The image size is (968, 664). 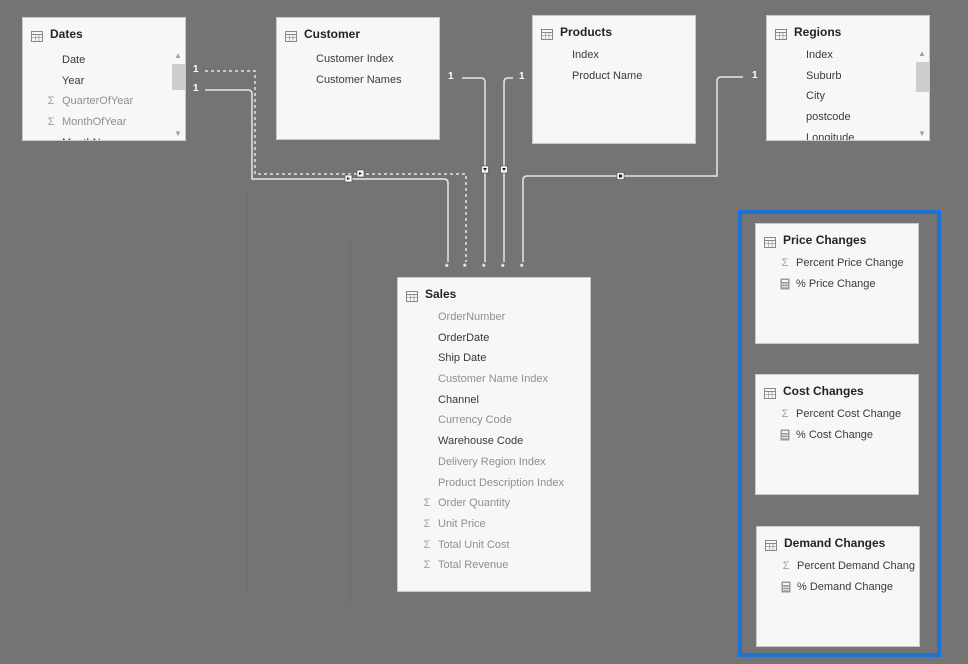 I want to click on field-item: Product Name, so click(x=614, y=76).